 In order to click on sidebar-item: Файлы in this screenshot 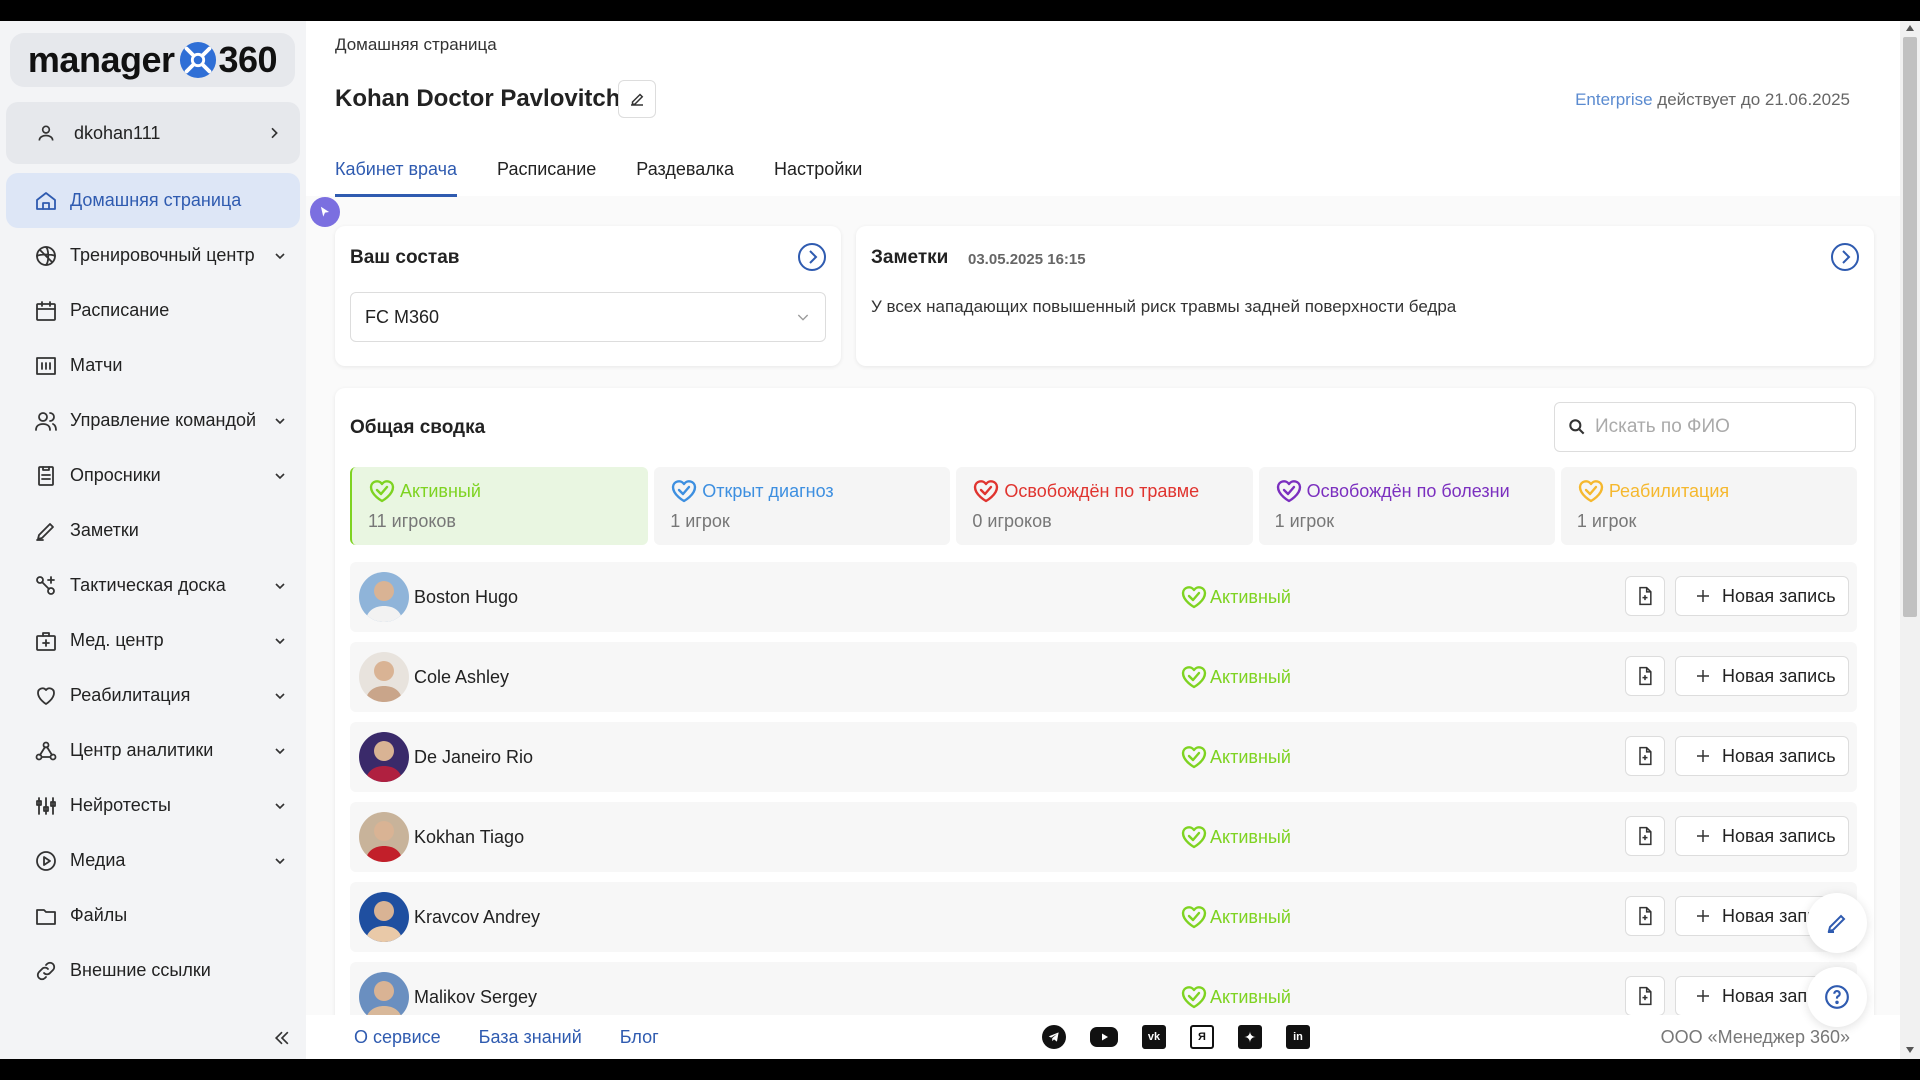, I will do `click(153, 915)`.